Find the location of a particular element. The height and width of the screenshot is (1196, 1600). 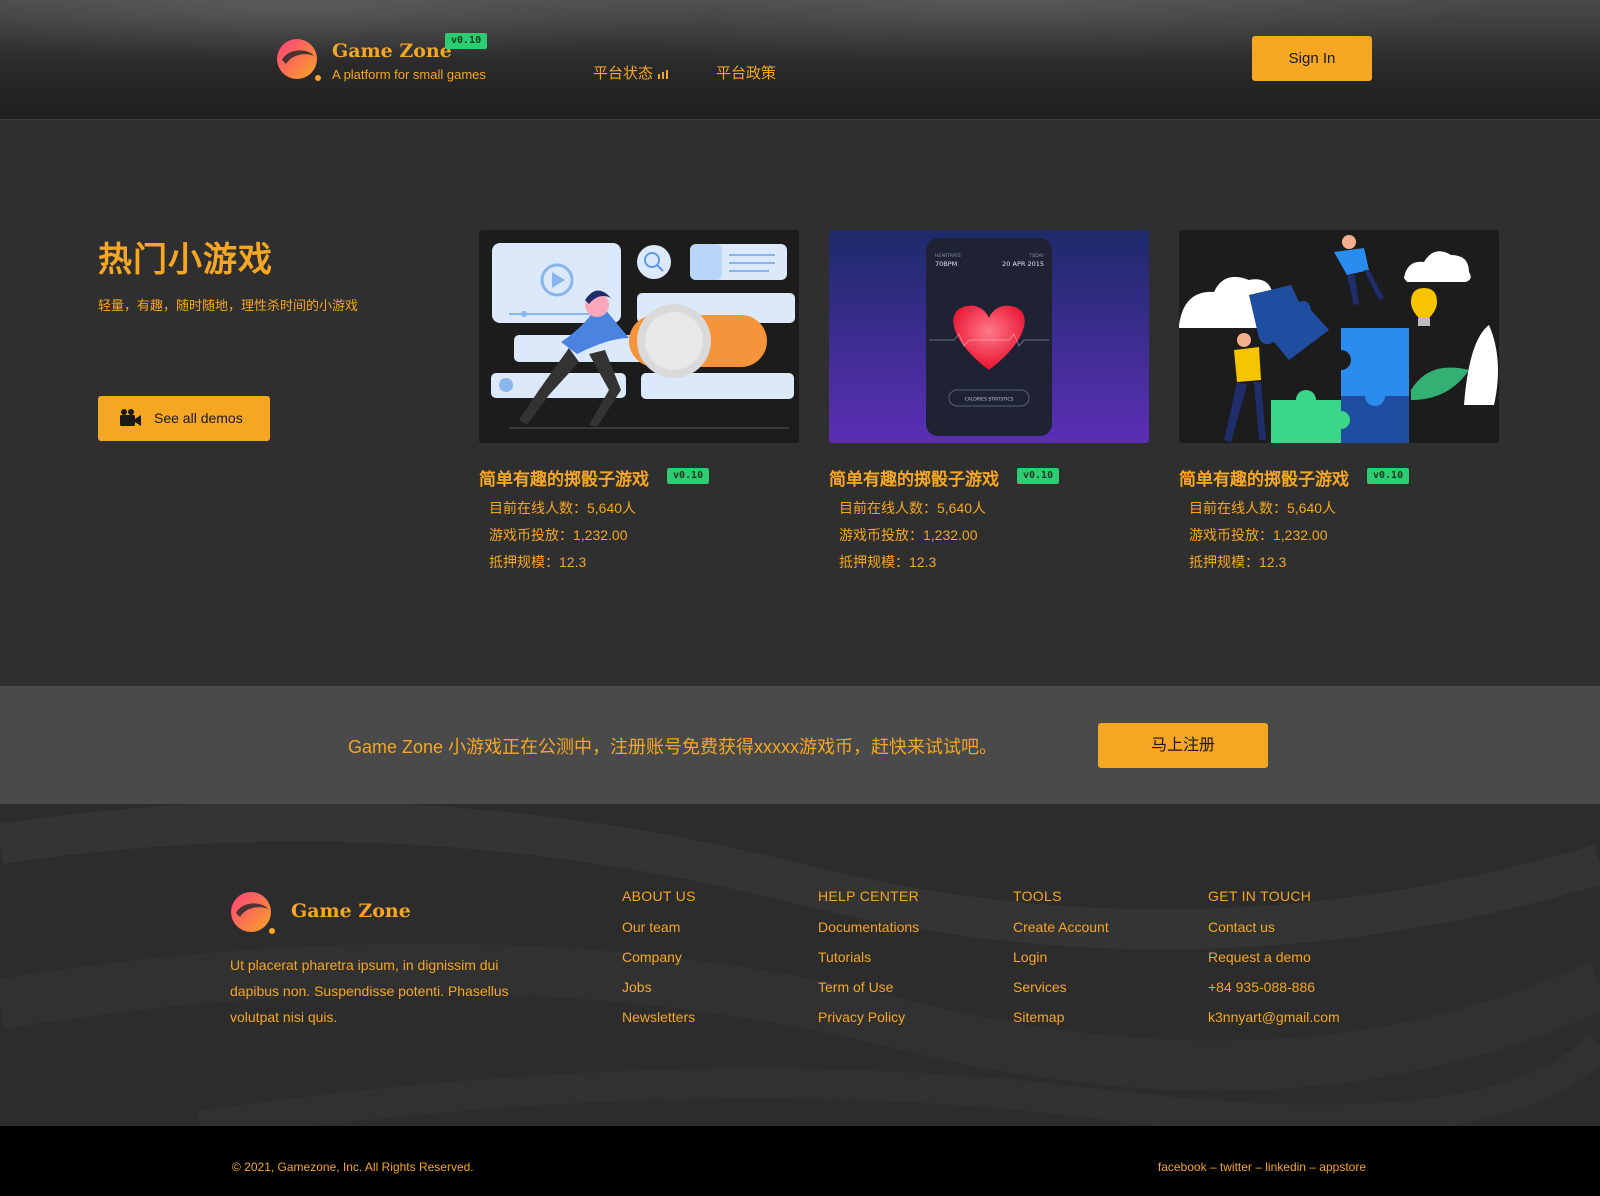

column-heading: TOOLS is located at coordinates (1037, 896).